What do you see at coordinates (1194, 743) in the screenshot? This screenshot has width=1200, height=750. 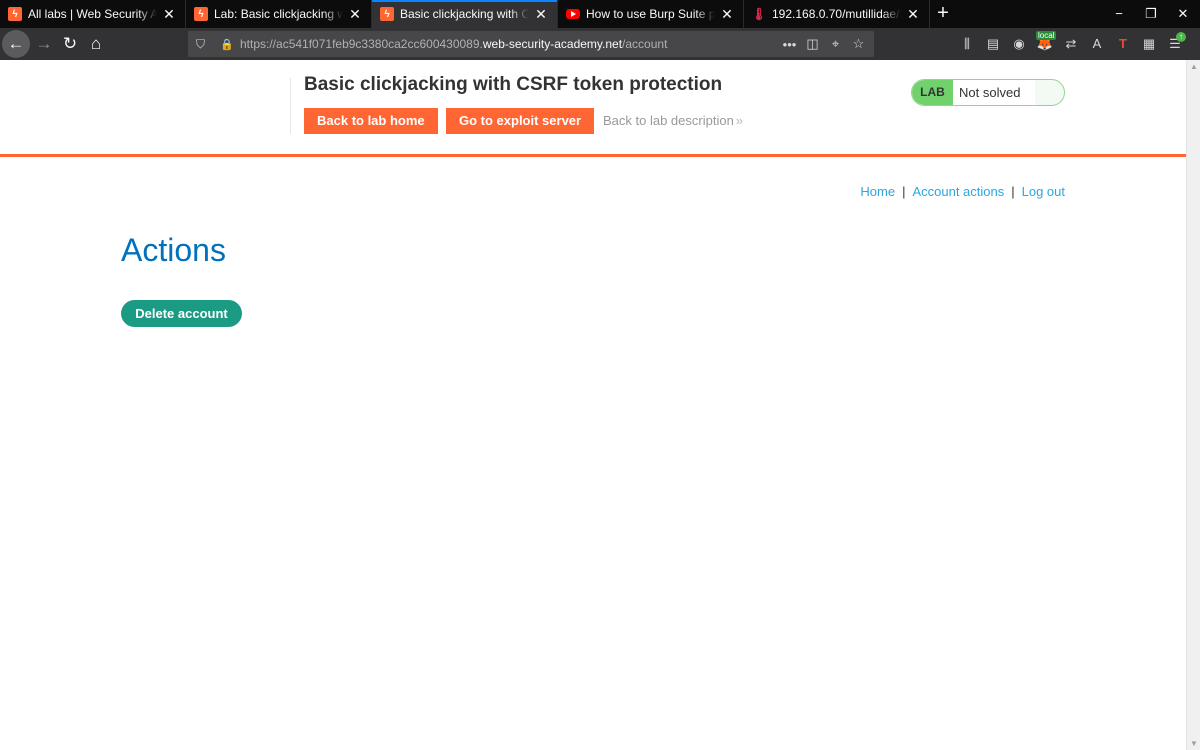 I see `scroll-down-icon: ▼` at bounding box center [1194, 743].